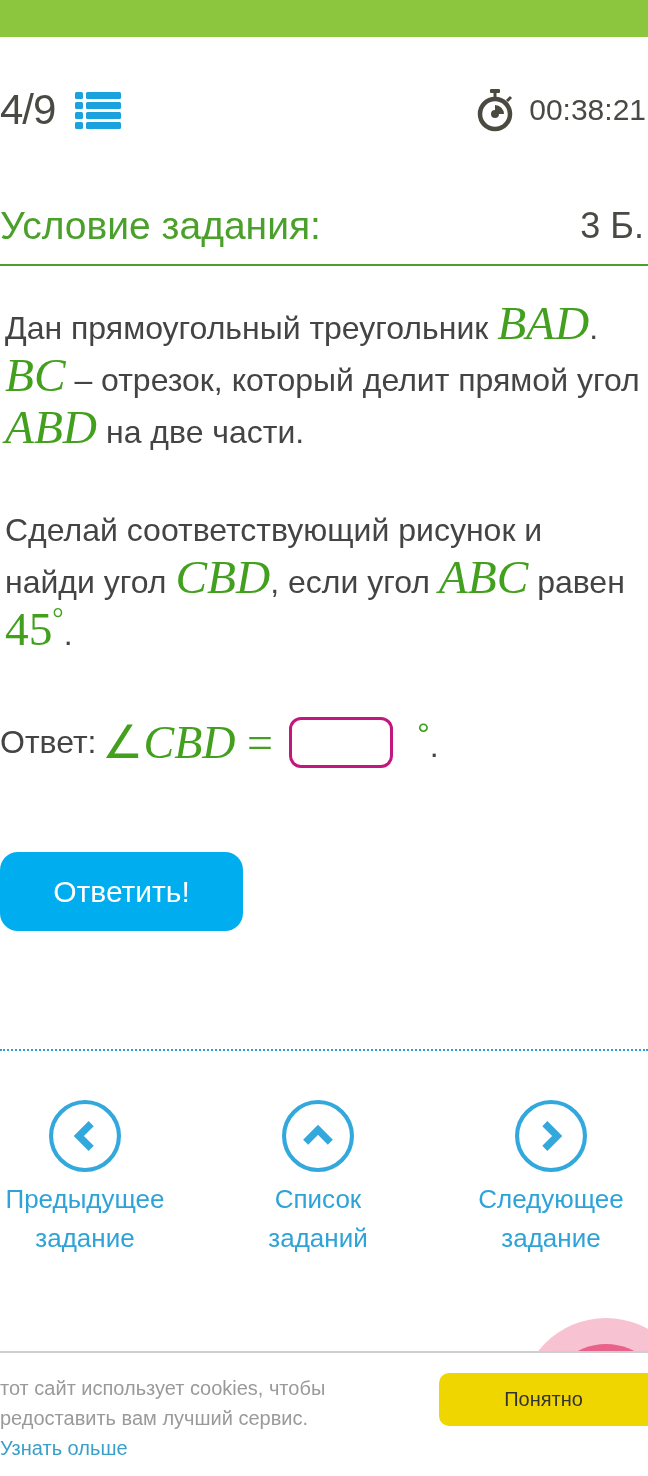  I want to click on cookie-text: тот сайт использует cookies, чтобы редоставить вам лучший сервис. Узнать ольше, so click(163, 1418).